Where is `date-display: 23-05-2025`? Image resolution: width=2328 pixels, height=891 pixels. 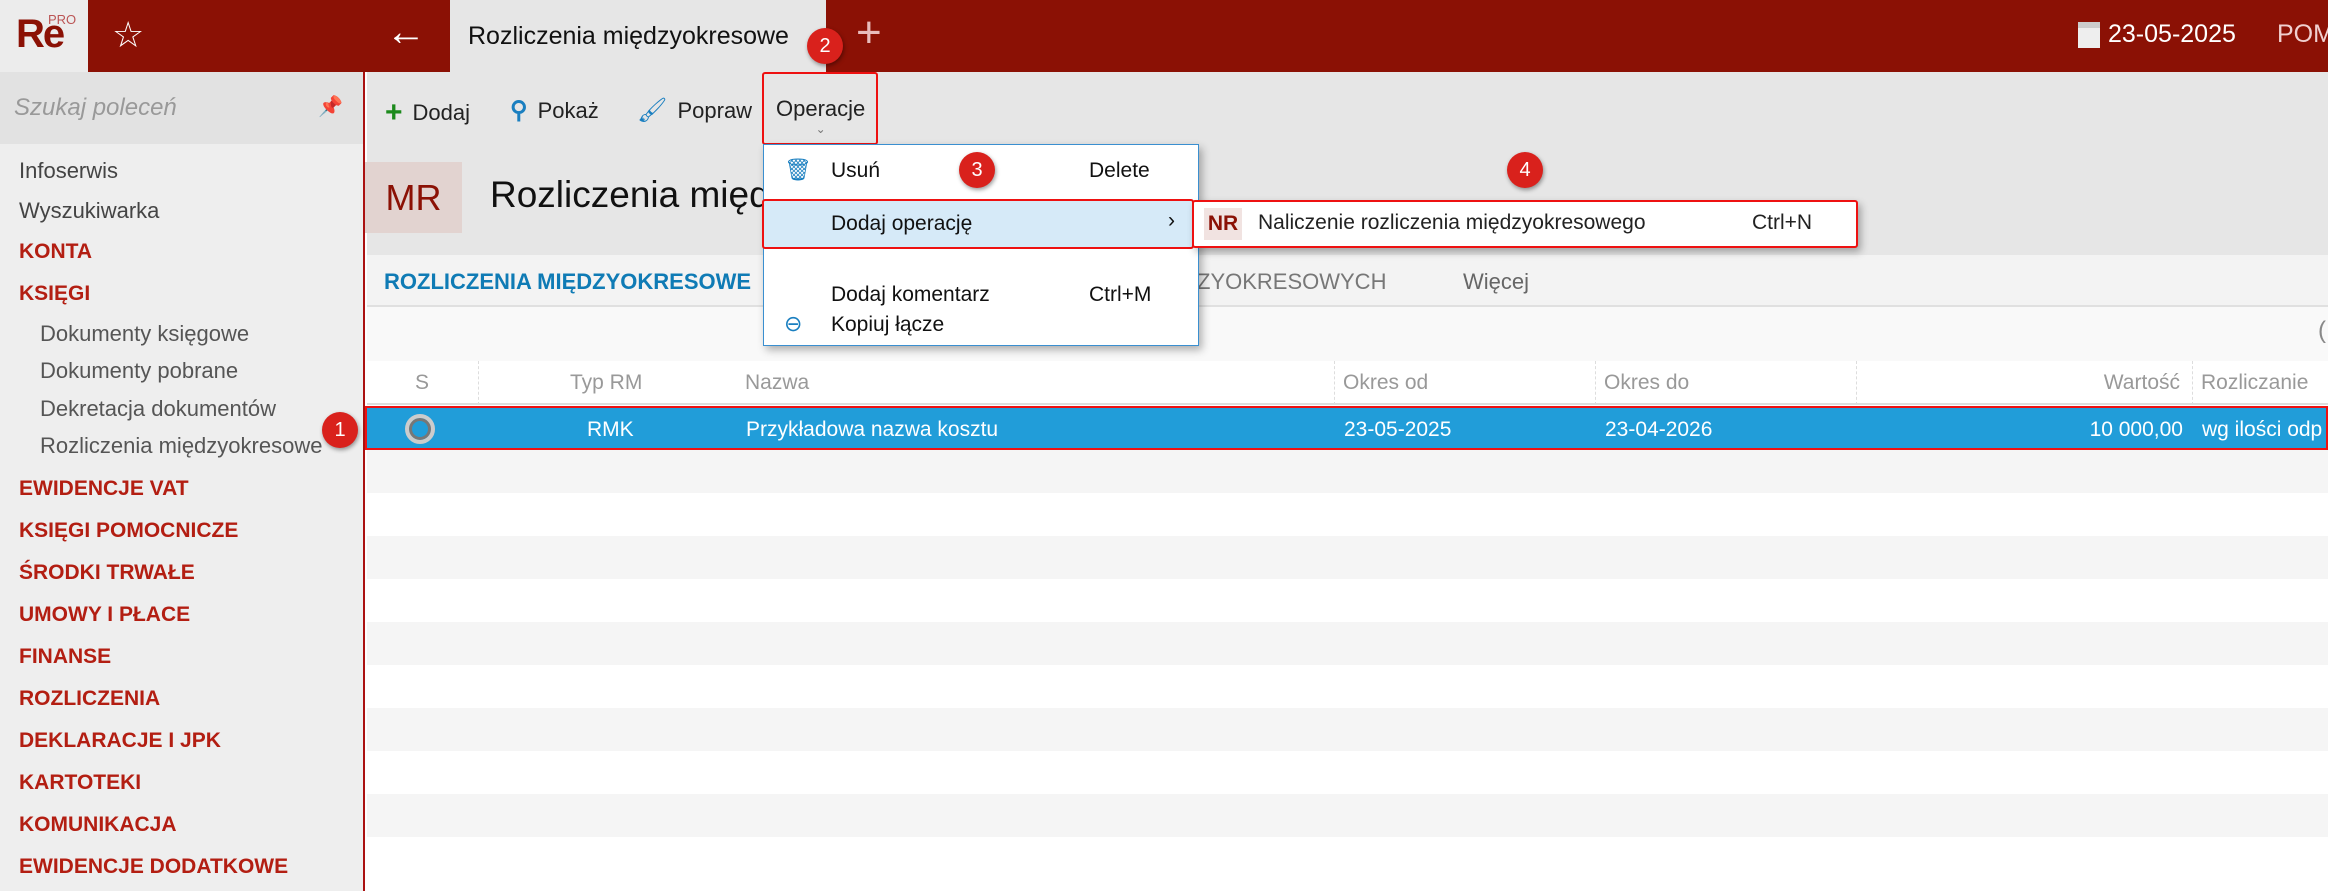
date-display: 23-05-2025 is located at coordinates (2157, 34).